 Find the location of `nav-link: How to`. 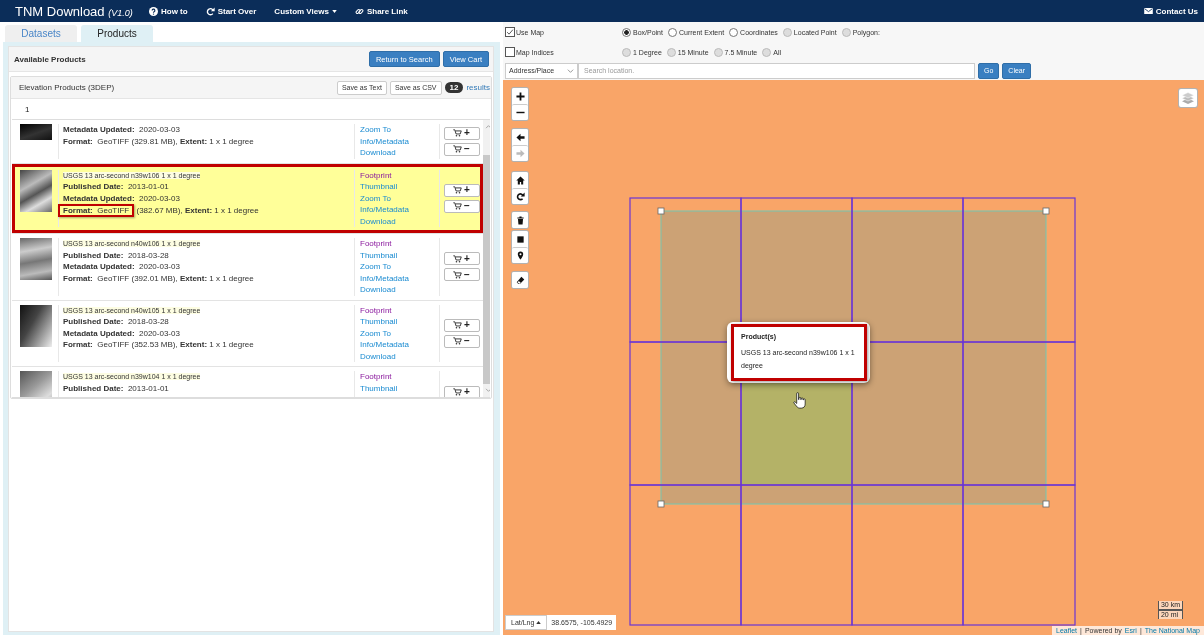

nav-link: How to is located at coordinates (168, 11).